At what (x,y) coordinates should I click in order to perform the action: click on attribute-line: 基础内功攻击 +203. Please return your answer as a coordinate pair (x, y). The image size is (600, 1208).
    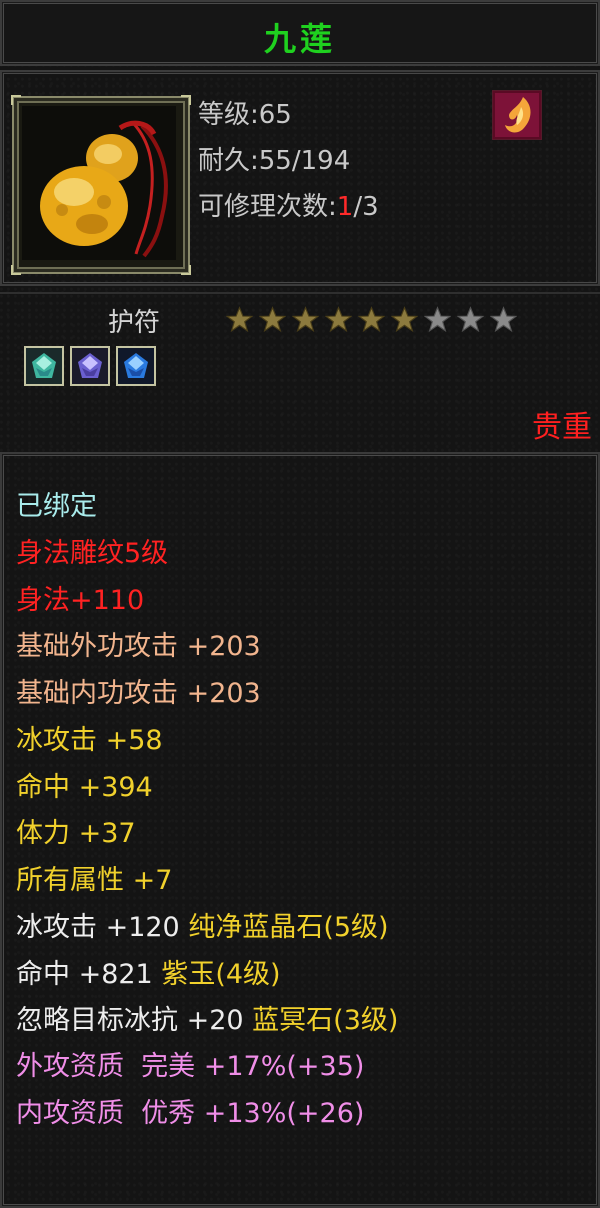
    Looking at the image, I should click on (138, 693).